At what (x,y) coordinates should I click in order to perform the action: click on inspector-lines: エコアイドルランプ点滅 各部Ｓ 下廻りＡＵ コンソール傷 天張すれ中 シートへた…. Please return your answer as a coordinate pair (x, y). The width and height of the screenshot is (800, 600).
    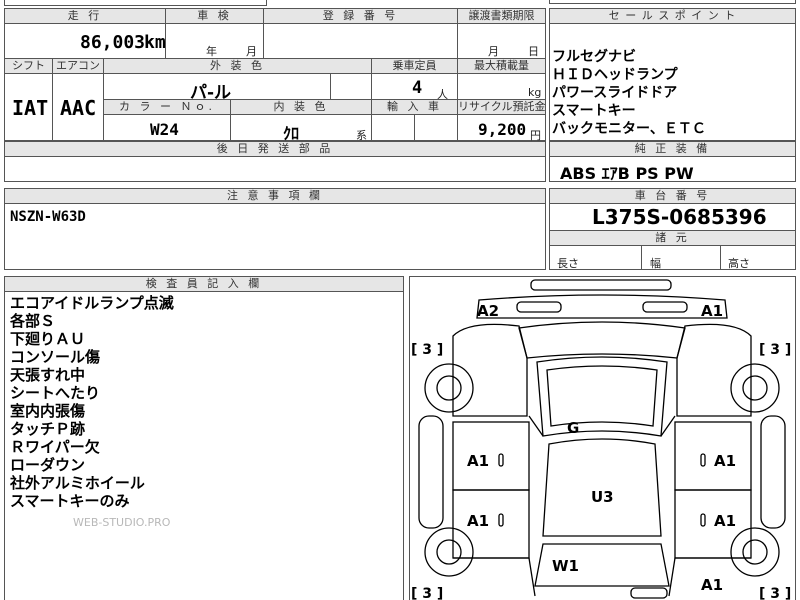
    Looking at the image, I should click on (92, 402).